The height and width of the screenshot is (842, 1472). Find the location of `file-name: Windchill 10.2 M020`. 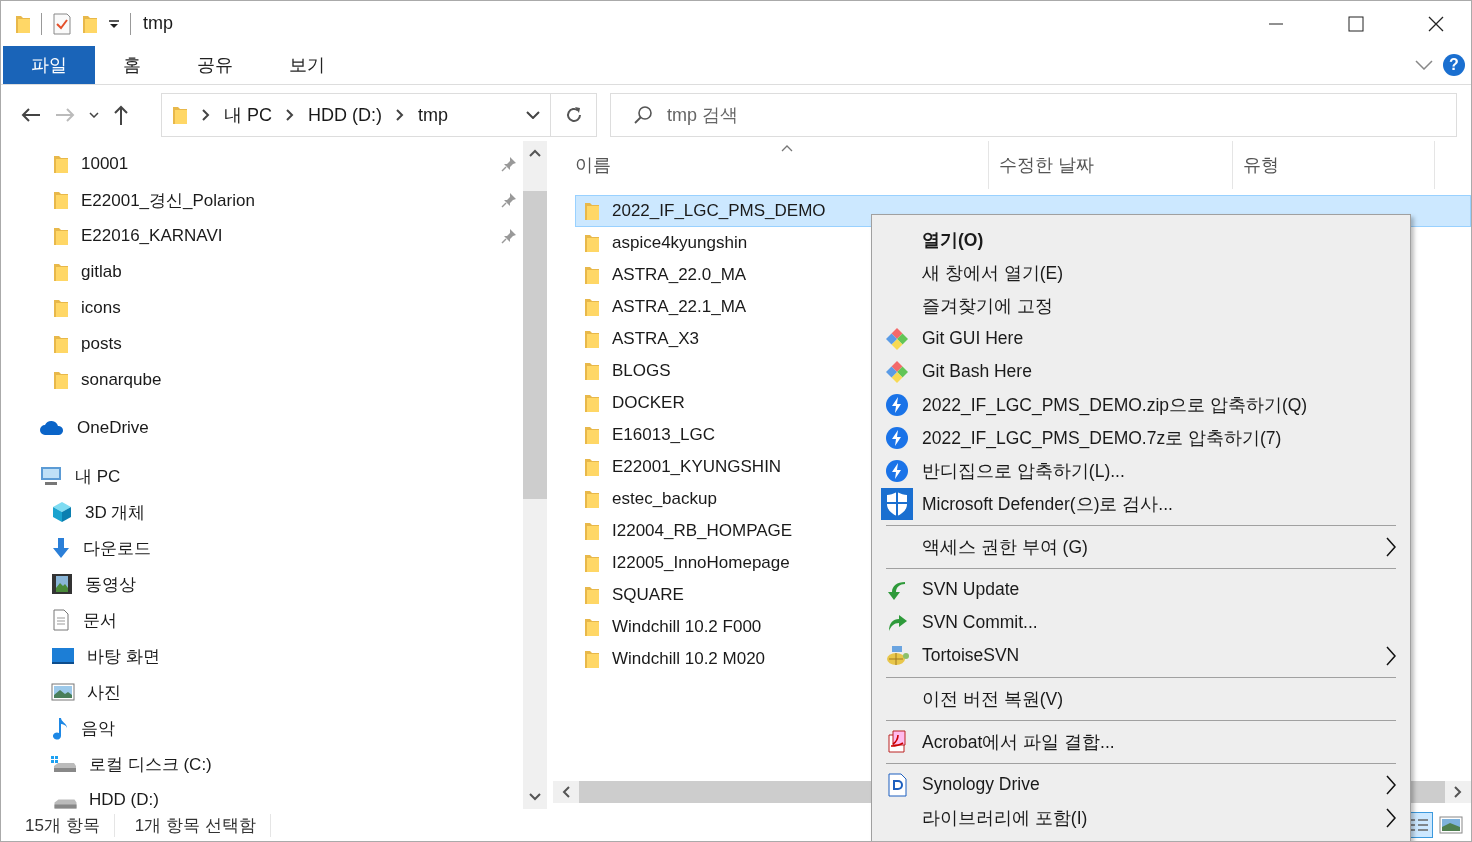

file-name: Windchill 10.2 M020 is located at coordinates (689, 659).